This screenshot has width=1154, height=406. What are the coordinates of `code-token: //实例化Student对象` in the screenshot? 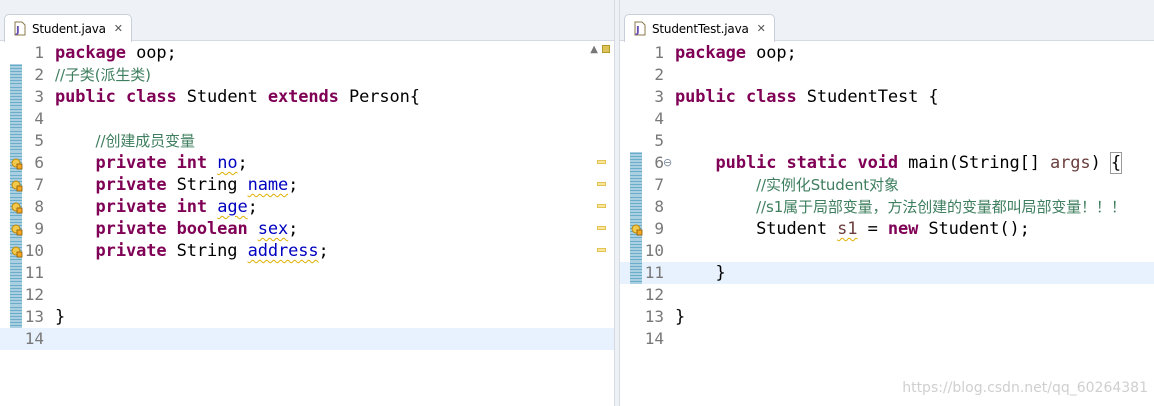 It's located at (827, 185).